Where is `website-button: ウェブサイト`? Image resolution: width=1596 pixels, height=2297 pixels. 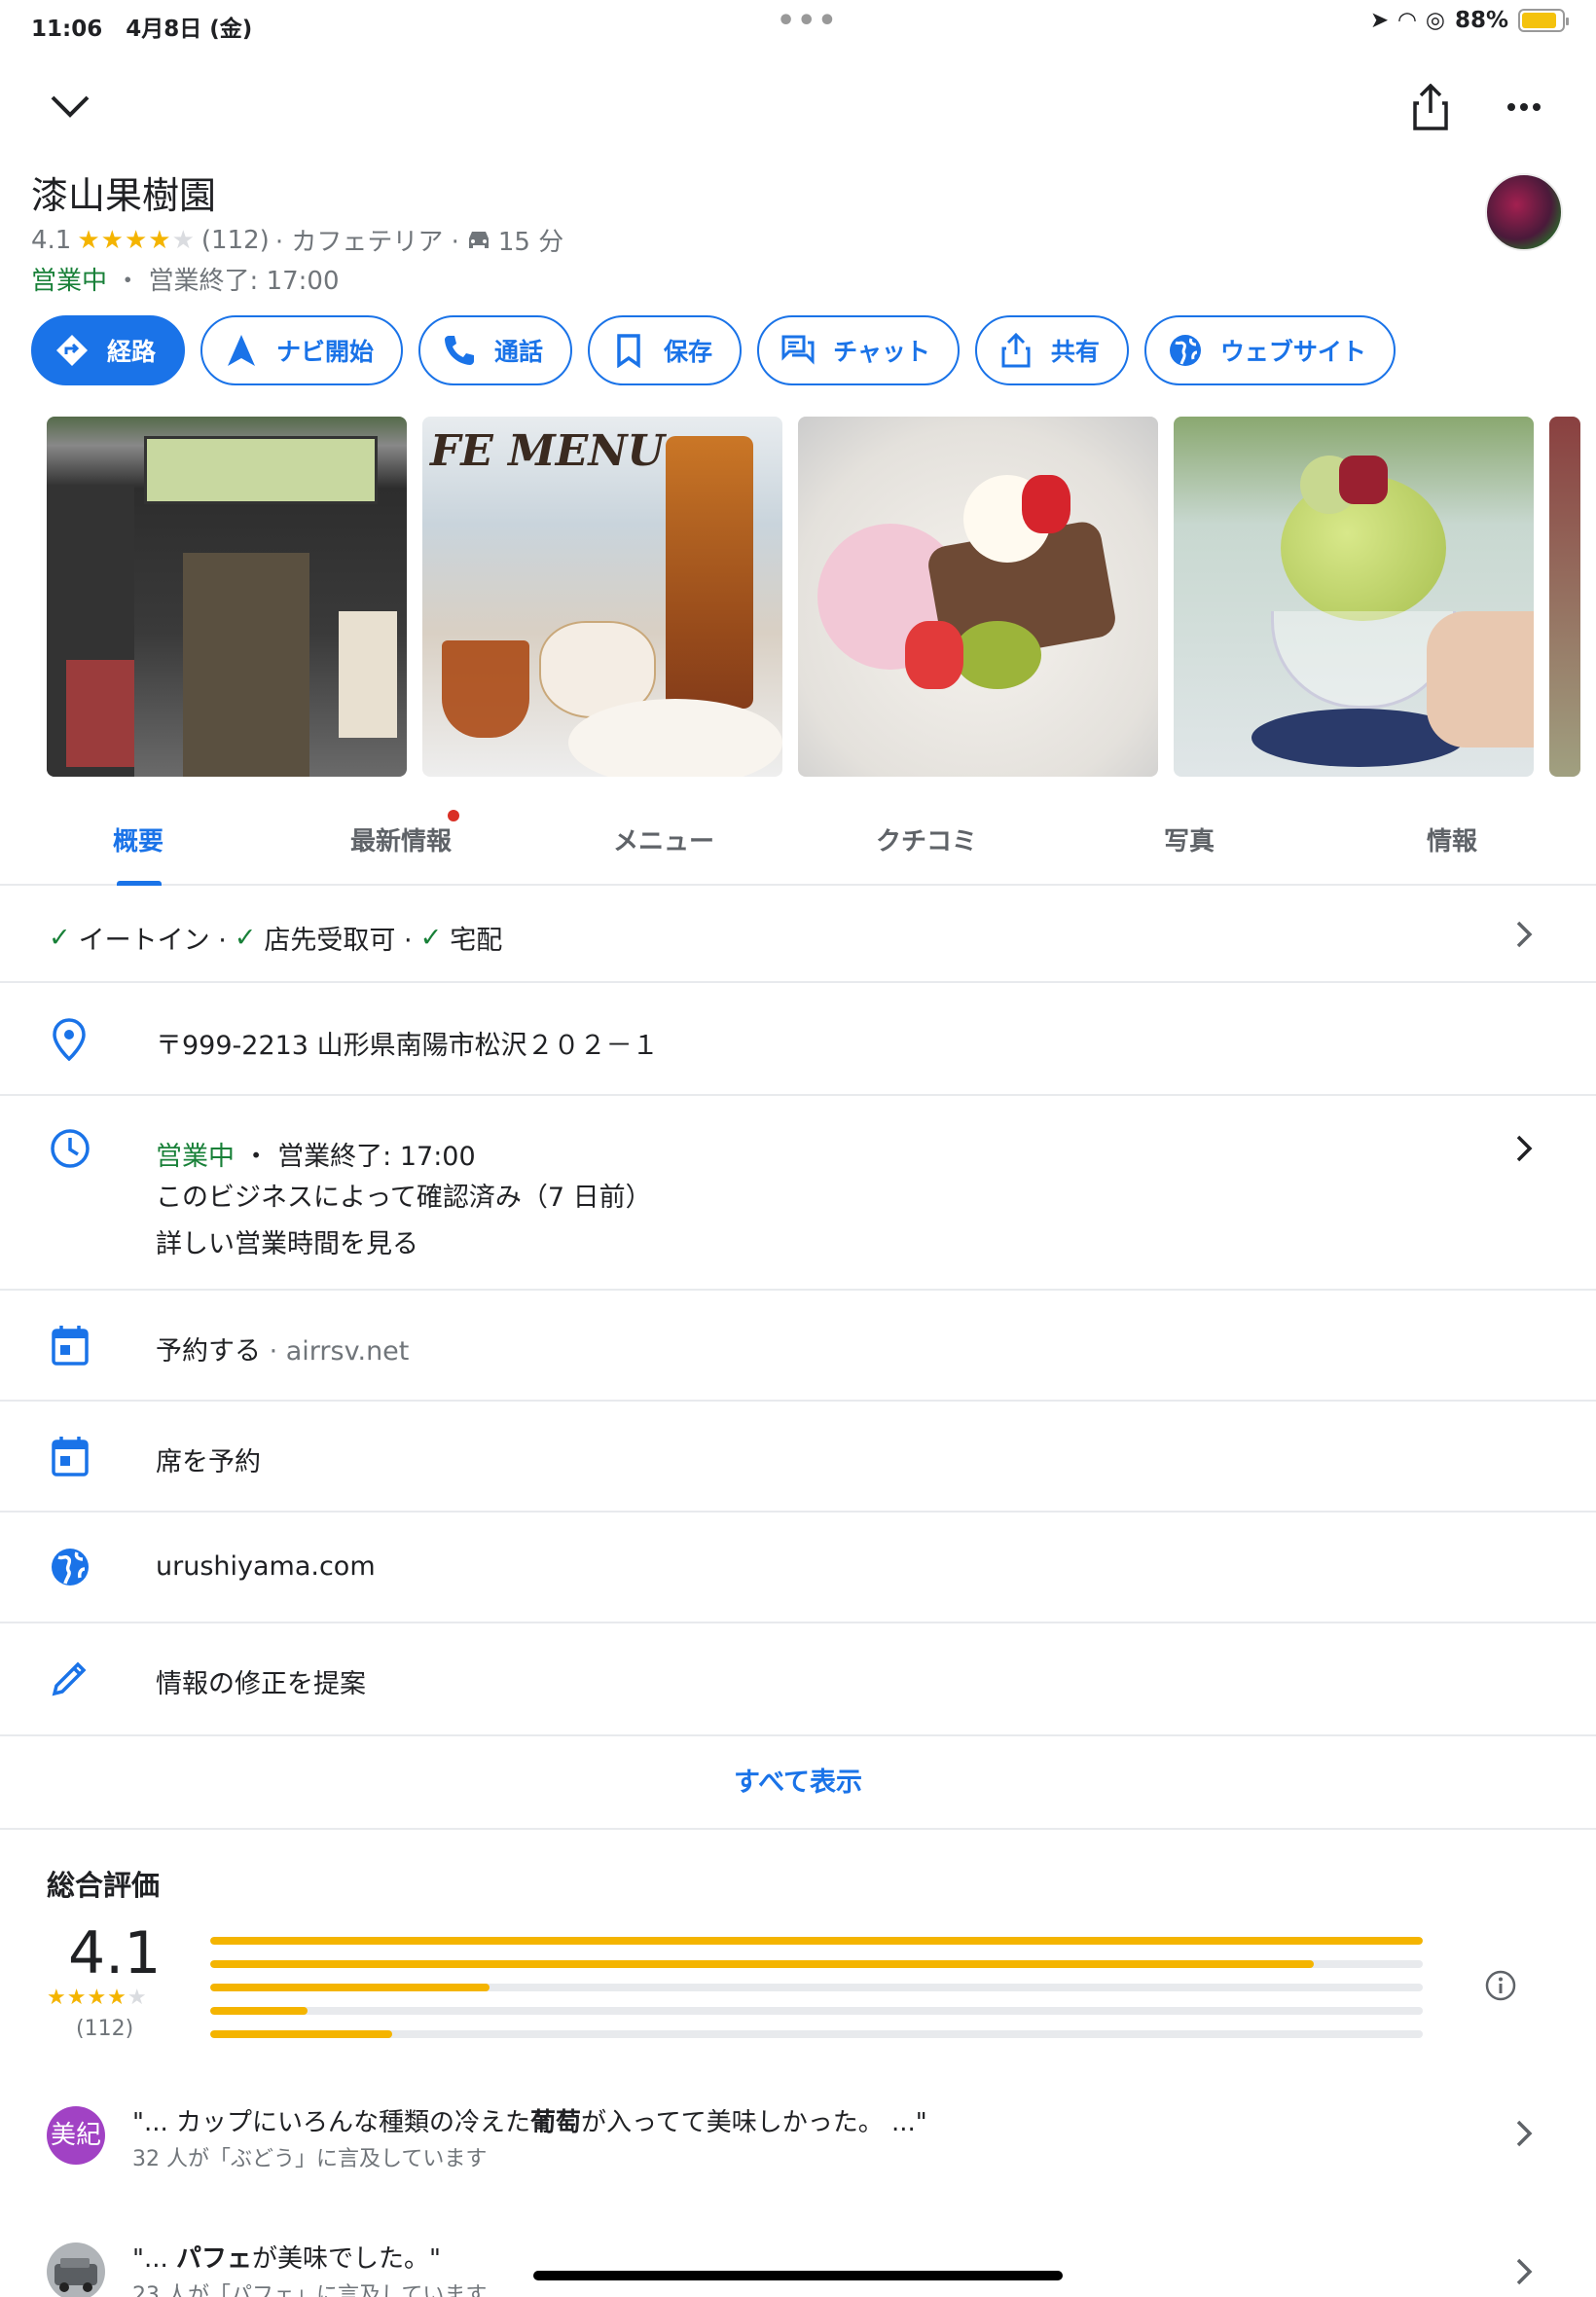
website-button: ウェブサイト is located at coordinates (1269, 350).